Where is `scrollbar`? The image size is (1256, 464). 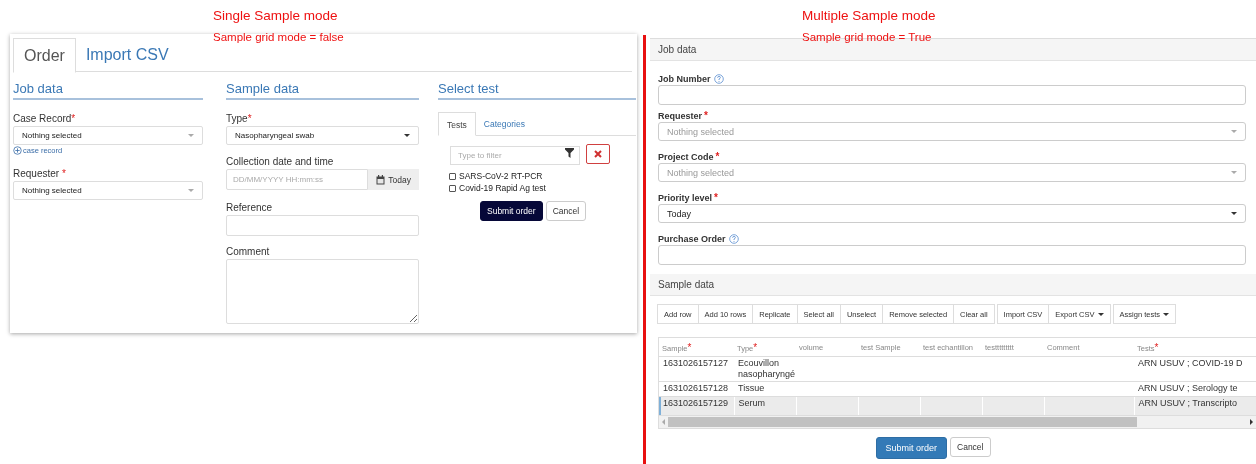
scrollbar is located at coordinates (957, 422).